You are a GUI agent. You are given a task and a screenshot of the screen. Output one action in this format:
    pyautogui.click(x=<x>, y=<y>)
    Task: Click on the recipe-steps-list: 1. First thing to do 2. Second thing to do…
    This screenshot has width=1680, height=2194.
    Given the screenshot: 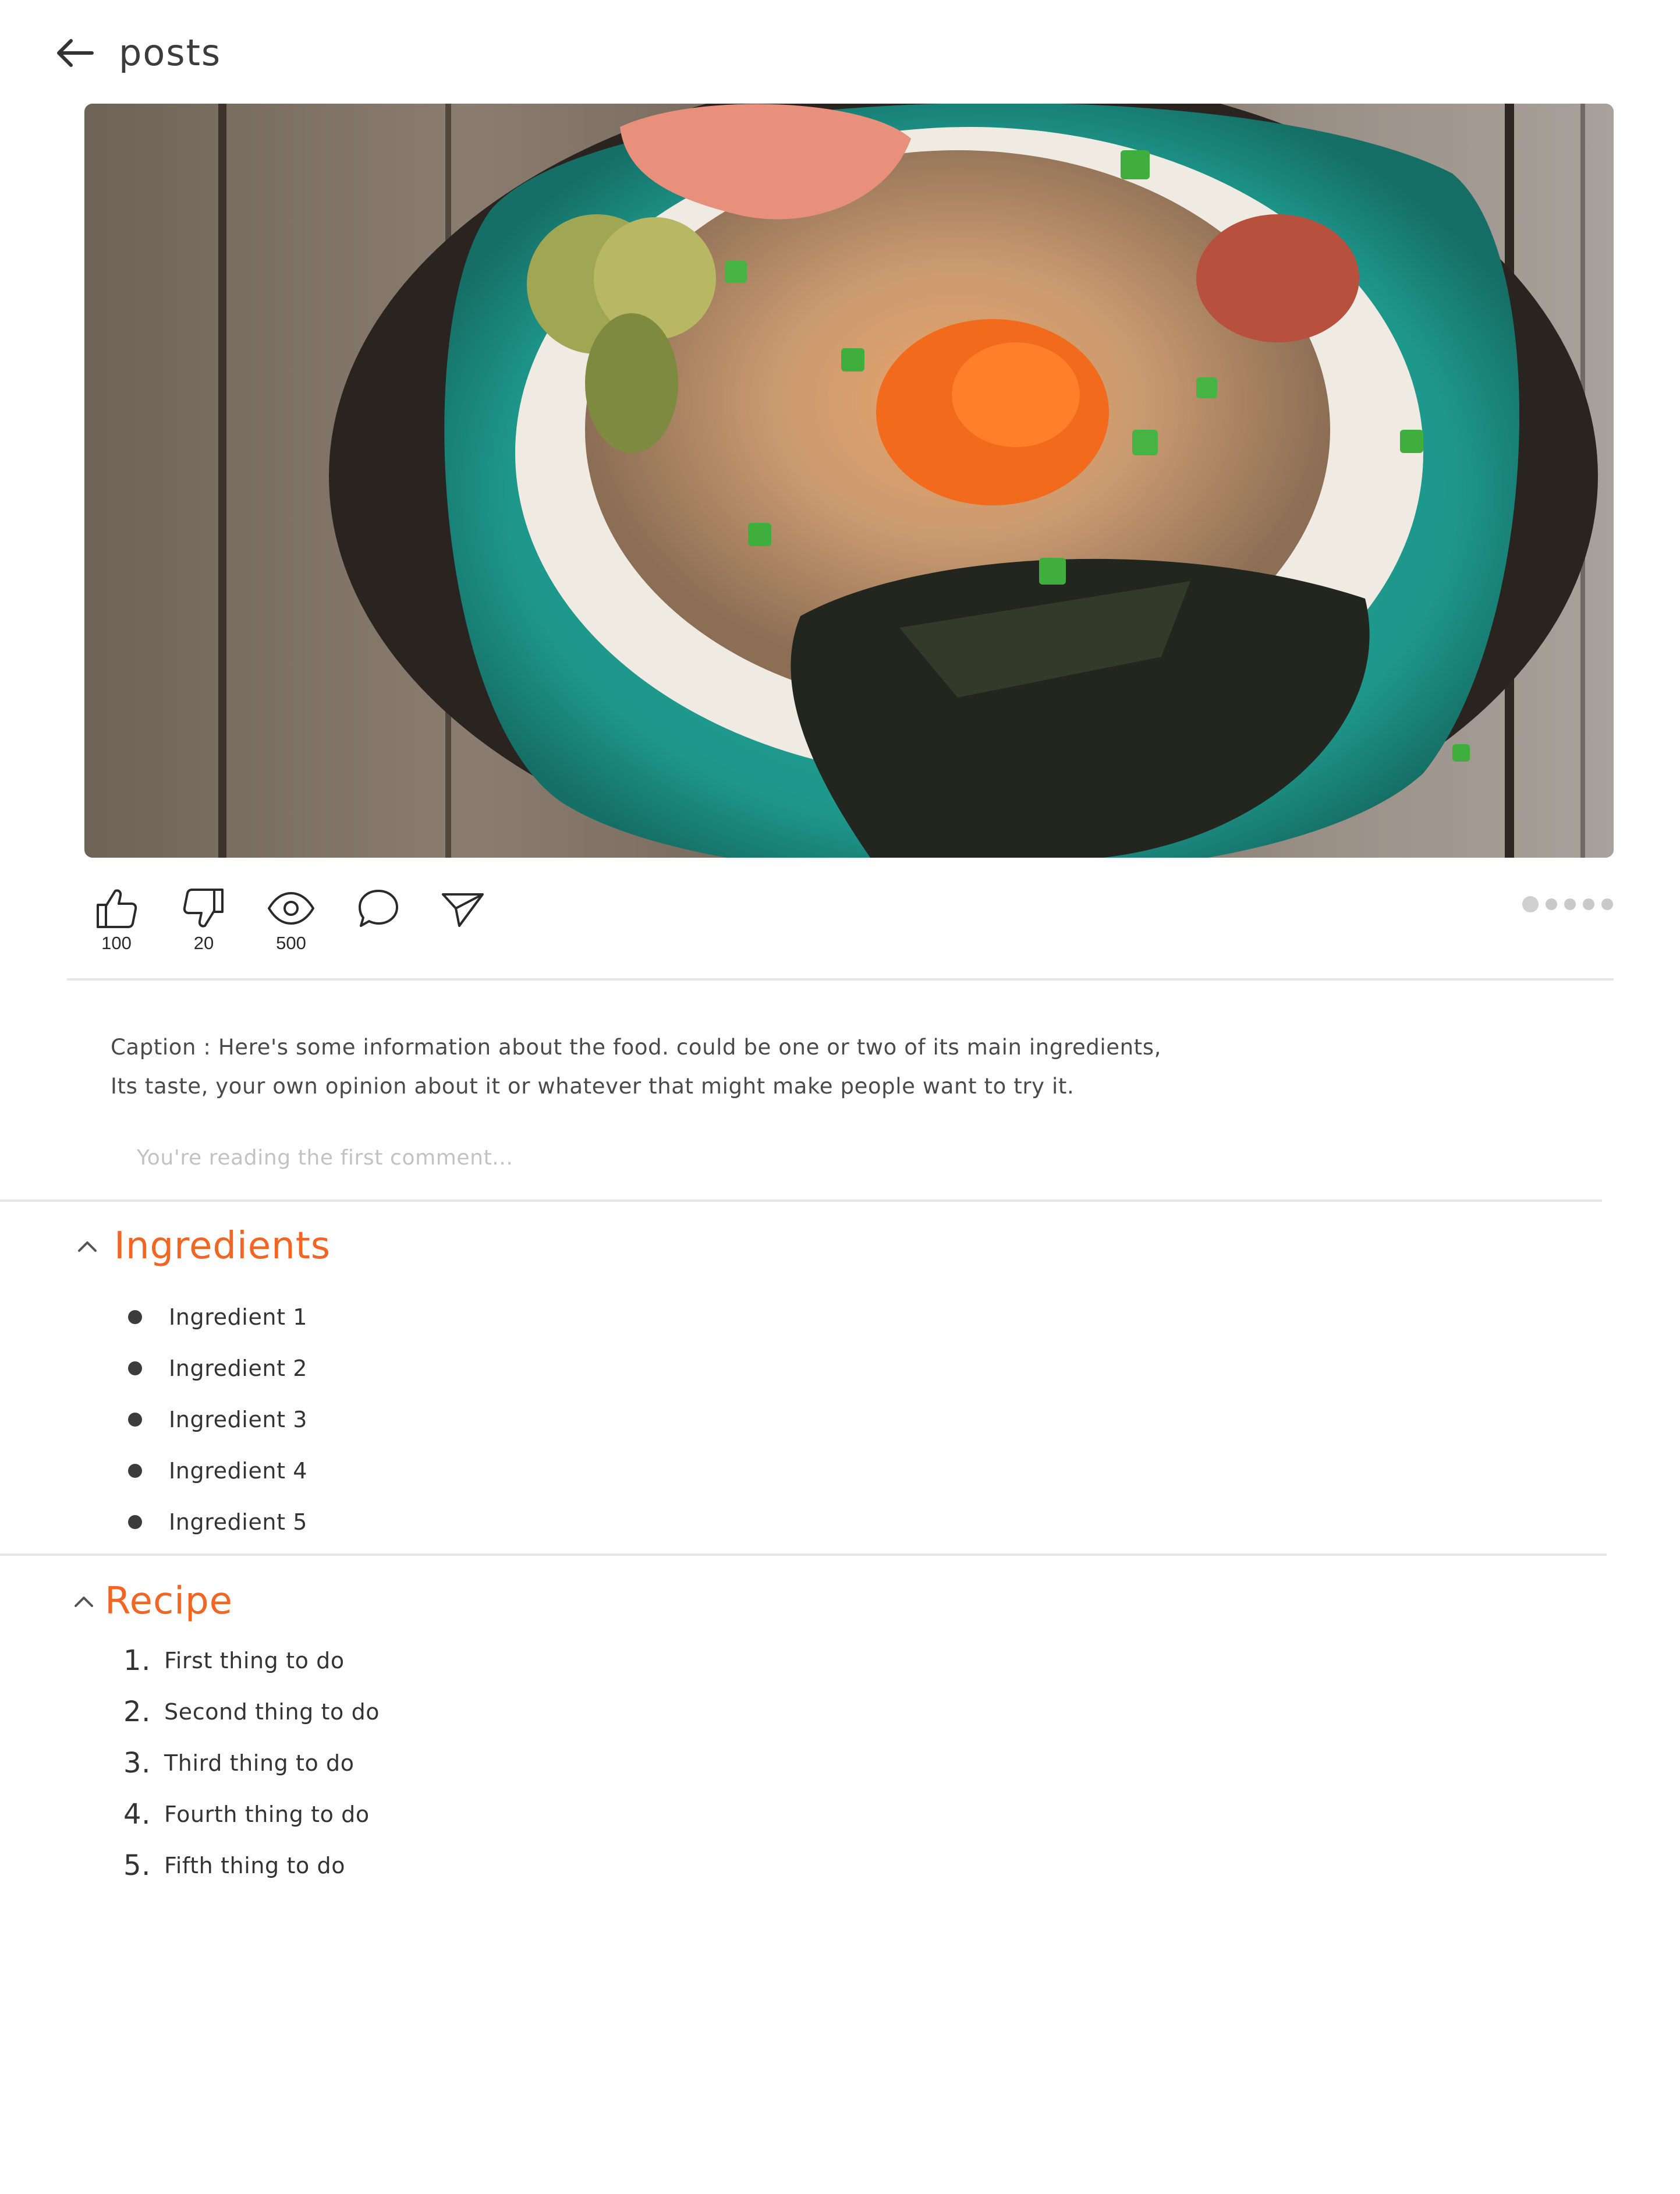 What is the action you would take?
    pyautogui.click(x=251, y=1763)
    